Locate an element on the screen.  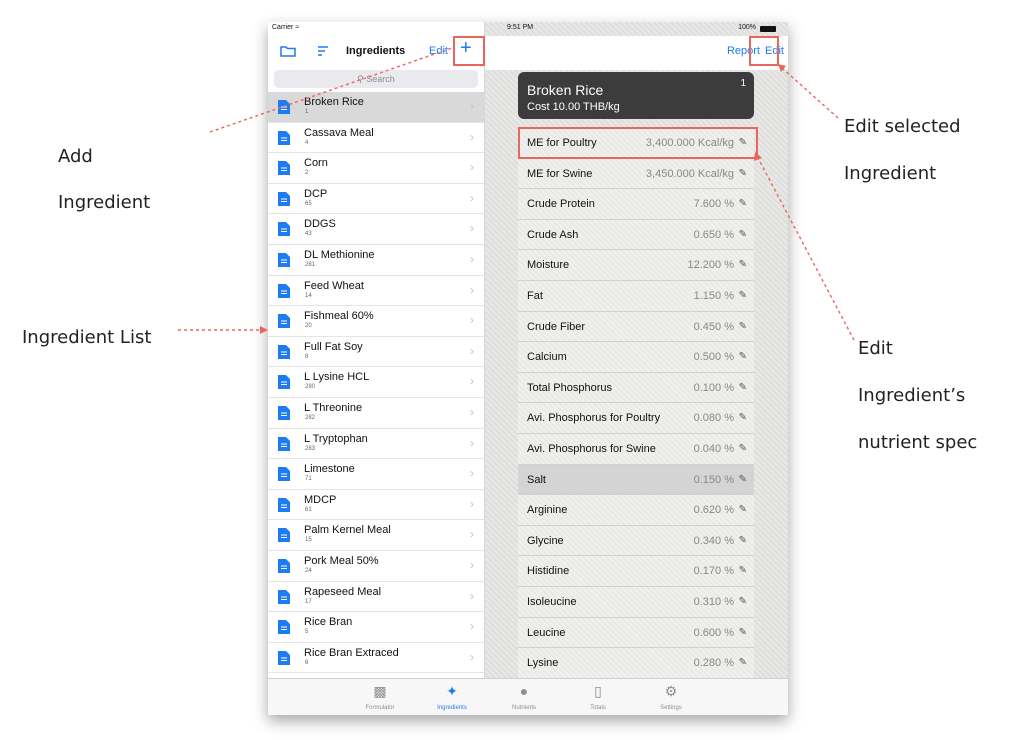
ingredient-row: L Tryptophan 283 › is located at coordinates (376, 444).